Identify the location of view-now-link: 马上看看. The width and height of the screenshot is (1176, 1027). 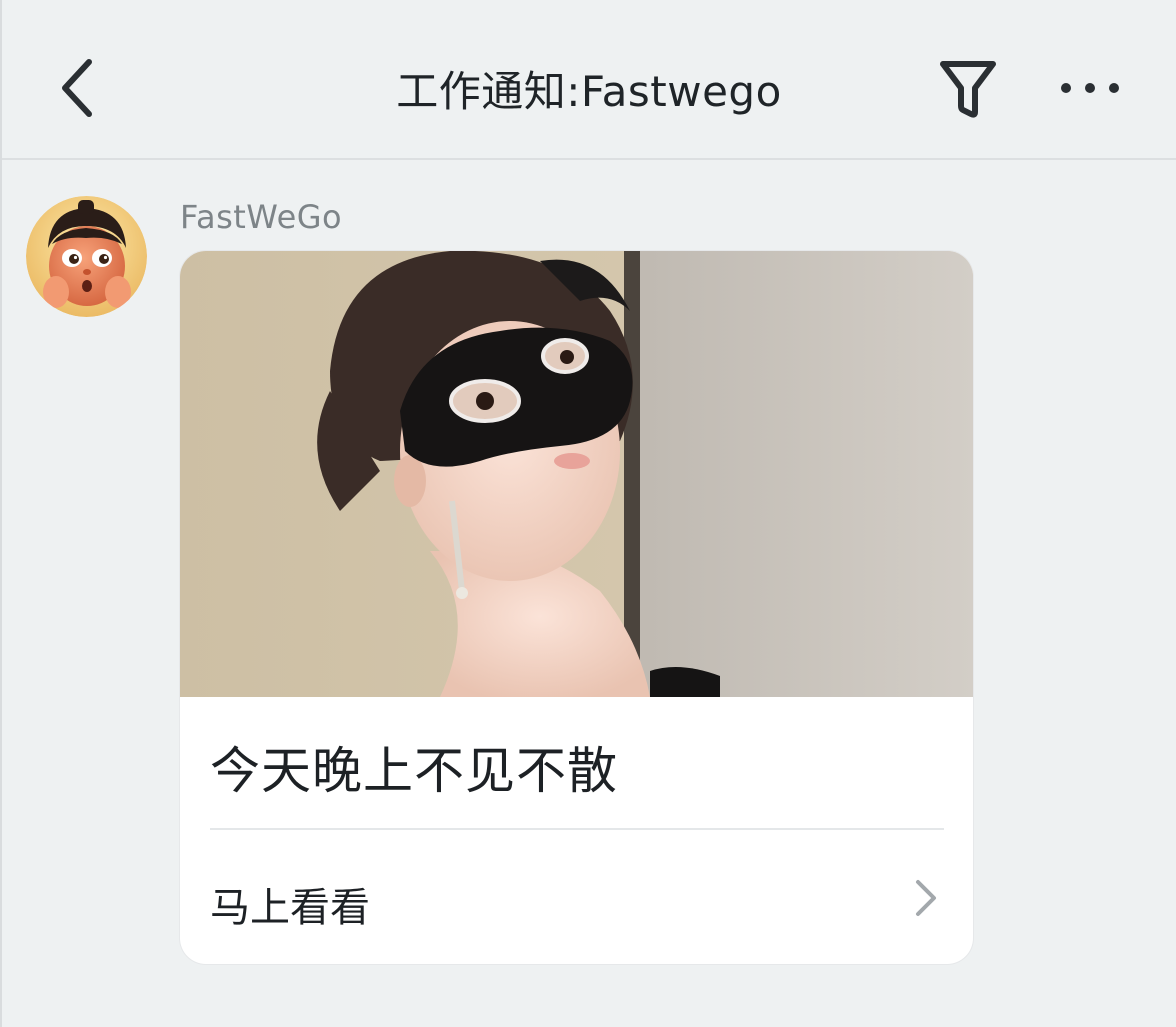
(290, 904).